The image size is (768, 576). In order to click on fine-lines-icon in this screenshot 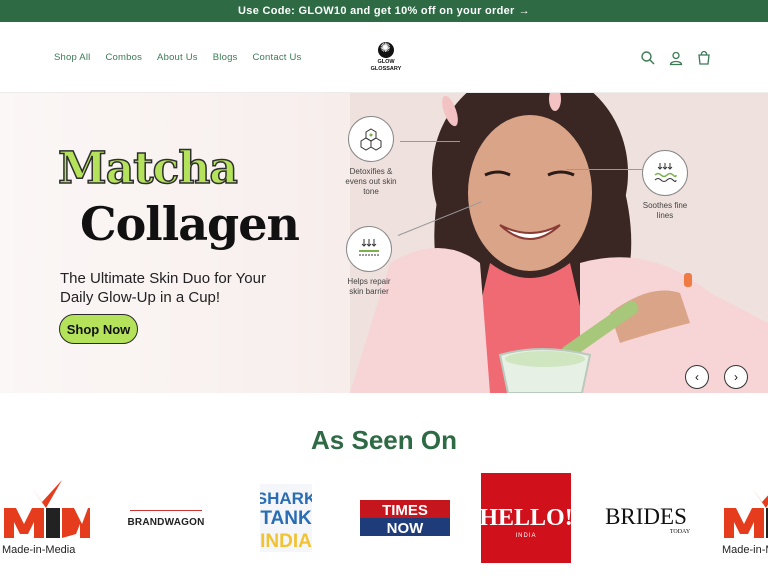, I will do `click(665, 173)`.